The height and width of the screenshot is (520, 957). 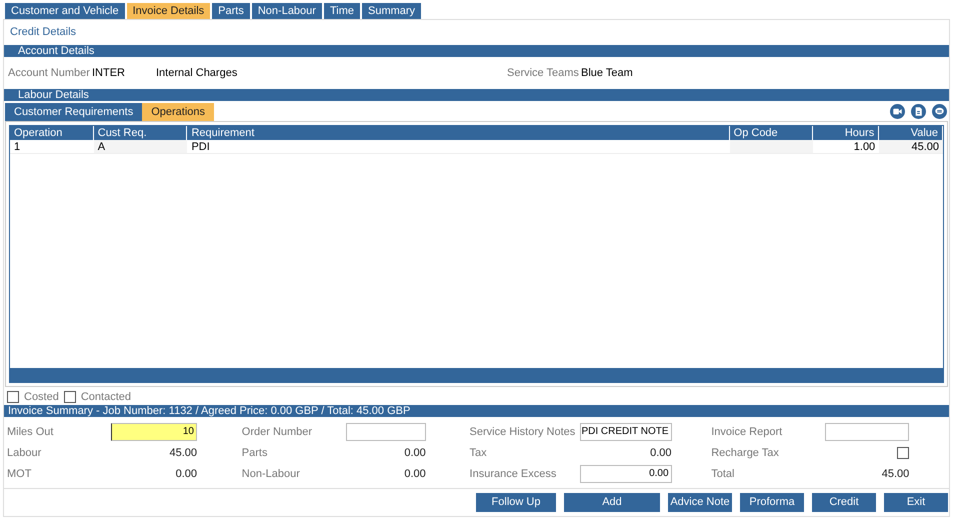 I want to click on action-button: Advice Note, so click(x=700, y=502).